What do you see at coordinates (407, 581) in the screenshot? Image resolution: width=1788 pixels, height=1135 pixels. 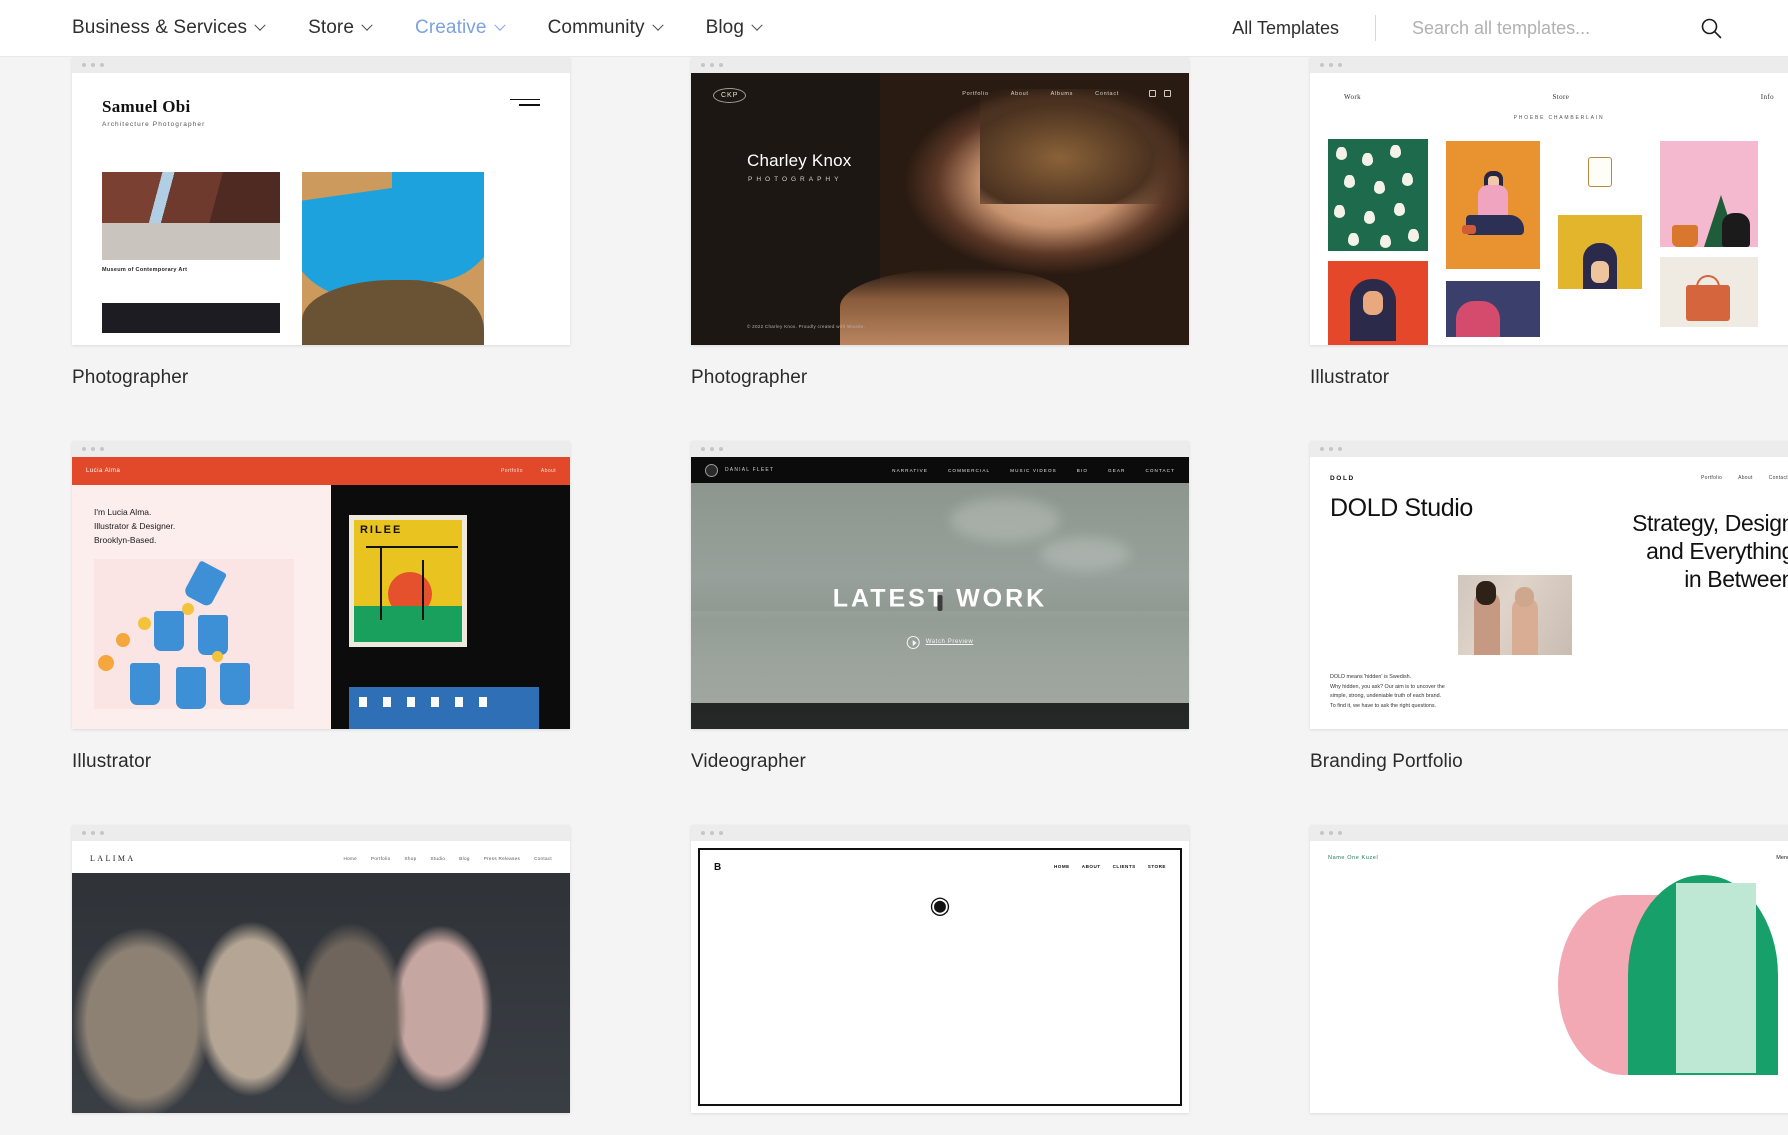 I see `poster-artwork: RILEE` at bounding box center [407, 581].